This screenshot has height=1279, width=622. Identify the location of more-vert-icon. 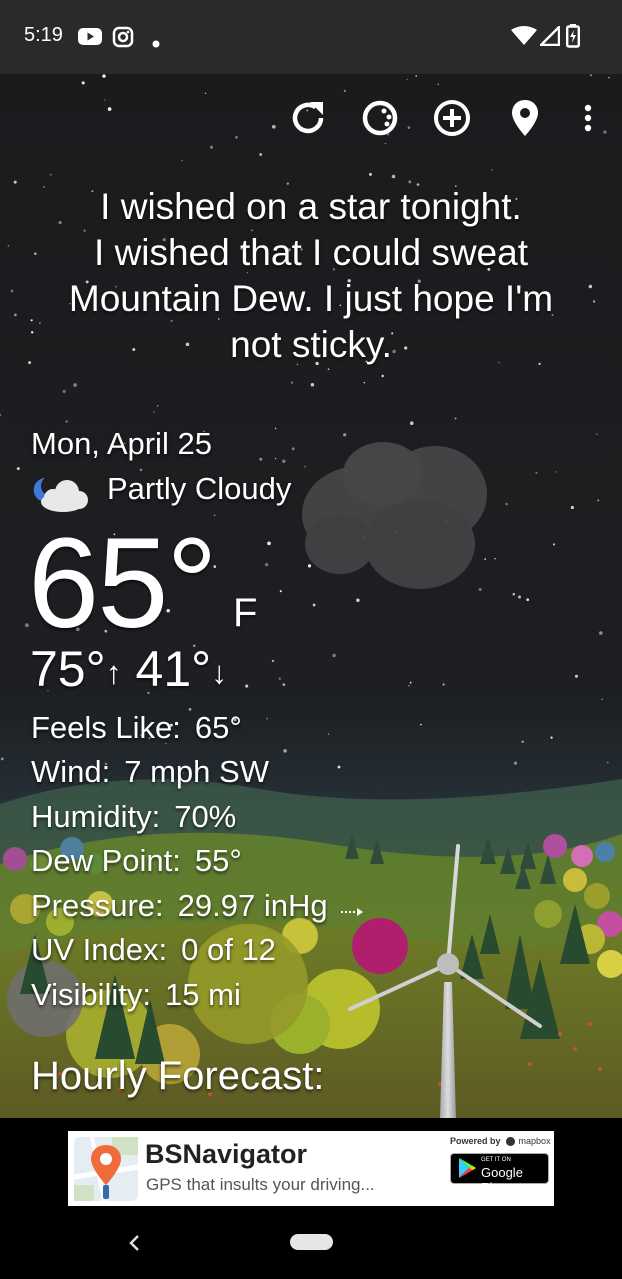
(588, 118).